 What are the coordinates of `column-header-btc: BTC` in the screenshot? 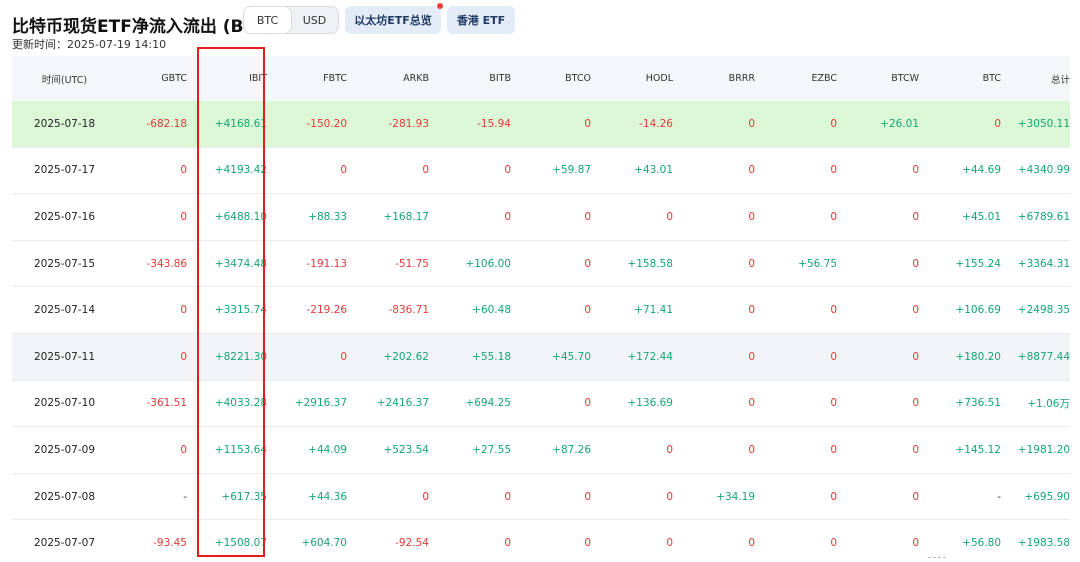 It's located at (991, 78).